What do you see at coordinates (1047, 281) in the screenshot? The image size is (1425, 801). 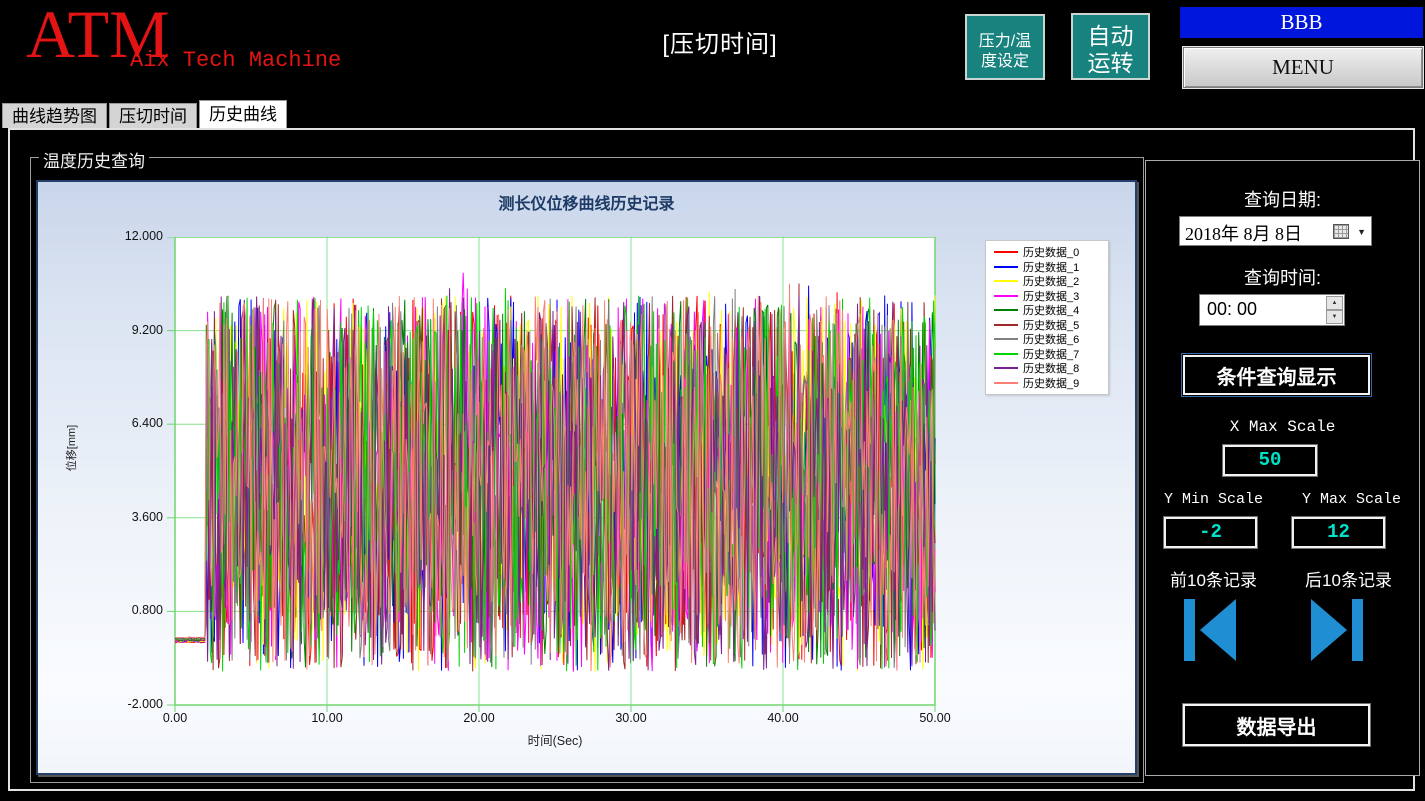 I see `legend-item: 历史数据_2` at bounding box center [1047, 281].